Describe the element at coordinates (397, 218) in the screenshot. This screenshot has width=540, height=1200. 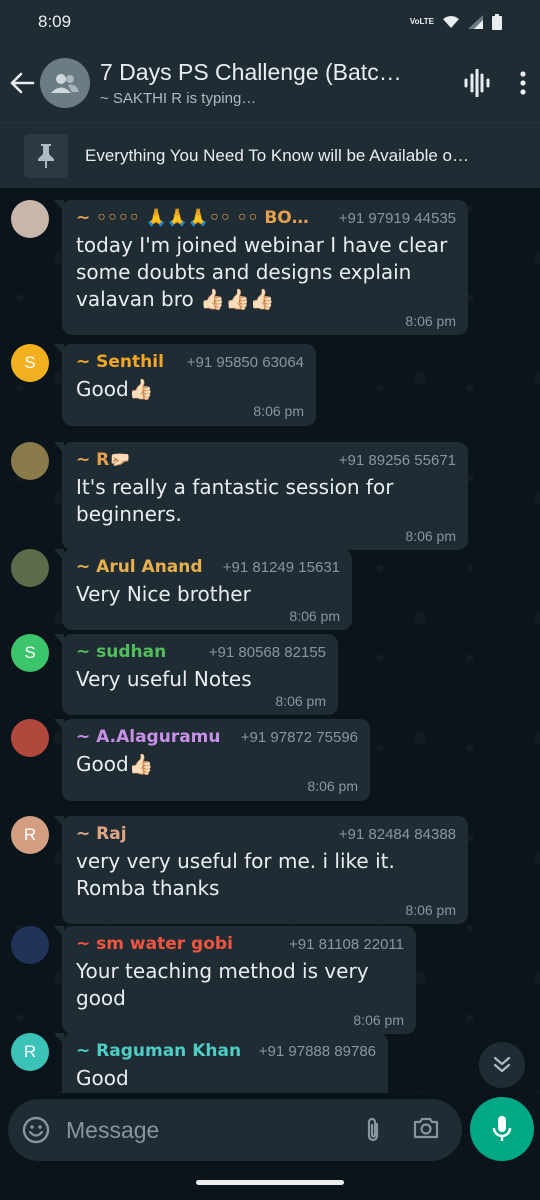
I see `sender-phone: +91 97919 44535` at that location.